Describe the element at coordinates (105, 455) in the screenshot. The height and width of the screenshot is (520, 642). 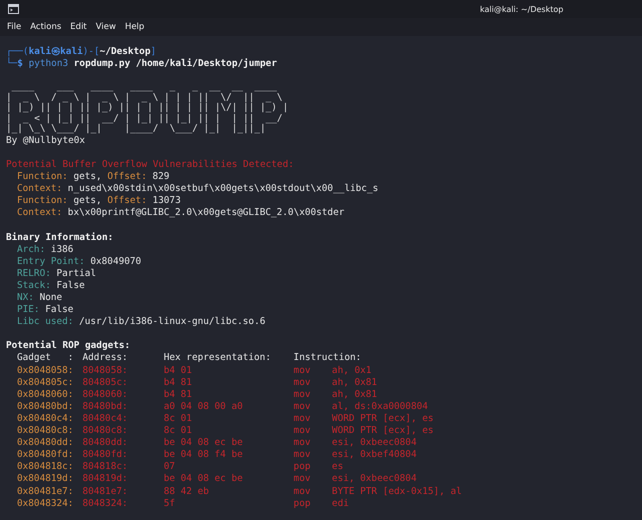
I see `address-cell-text: 80480fd:` at that location.